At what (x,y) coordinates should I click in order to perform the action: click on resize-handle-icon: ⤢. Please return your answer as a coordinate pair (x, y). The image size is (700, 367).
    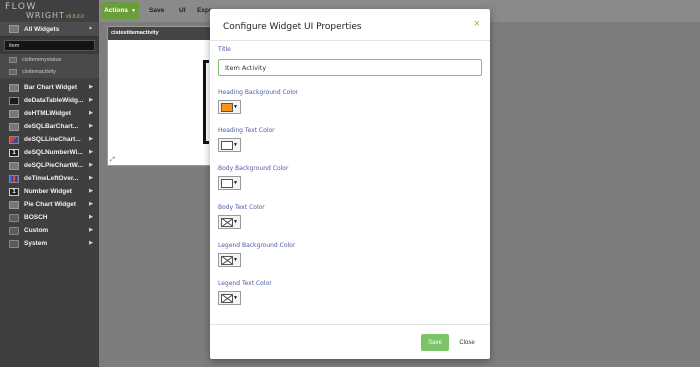
    Looking at the image, I should click on (112, 160).